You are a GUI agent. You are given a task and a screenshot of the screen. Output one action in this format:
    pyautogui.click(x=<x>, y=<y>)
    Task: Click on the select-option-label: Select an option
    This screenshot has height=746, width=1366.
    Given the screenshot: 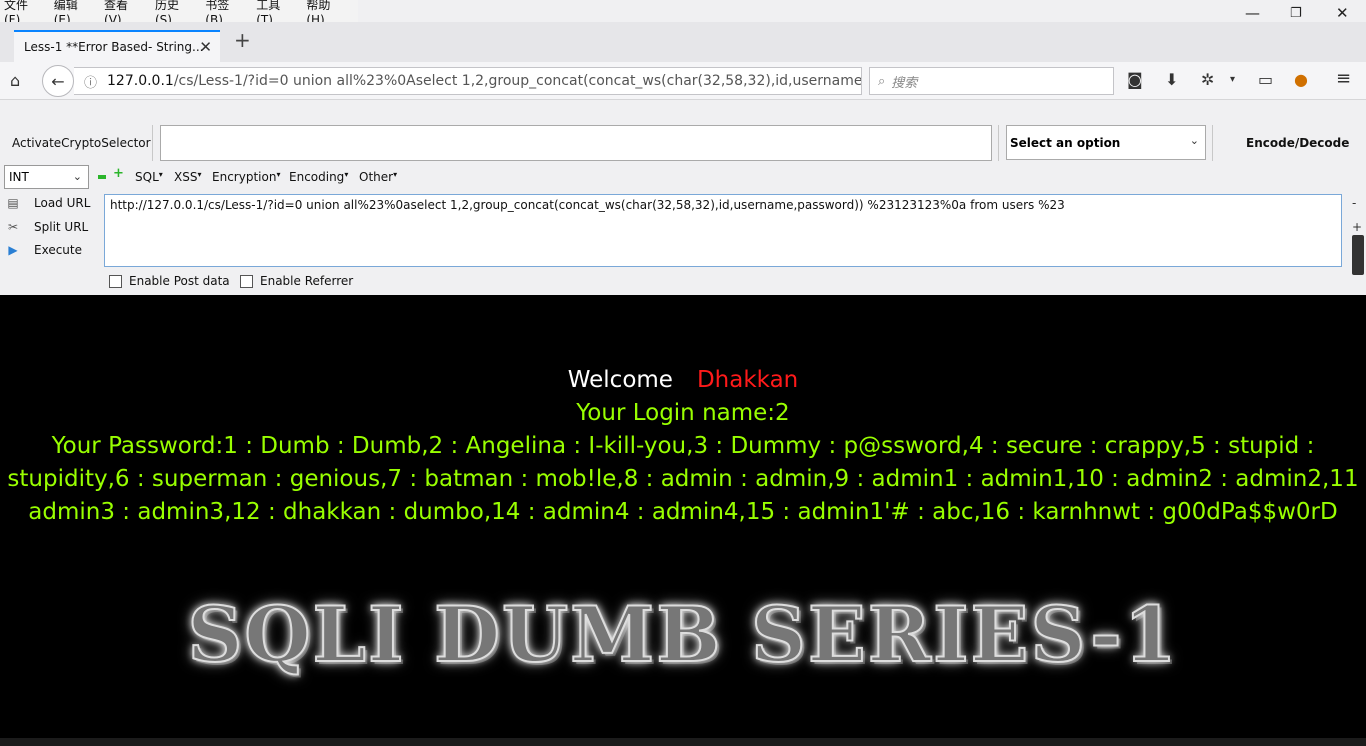 What is the action you would take?
    pyautogui.click(x=1065, y=142)
    